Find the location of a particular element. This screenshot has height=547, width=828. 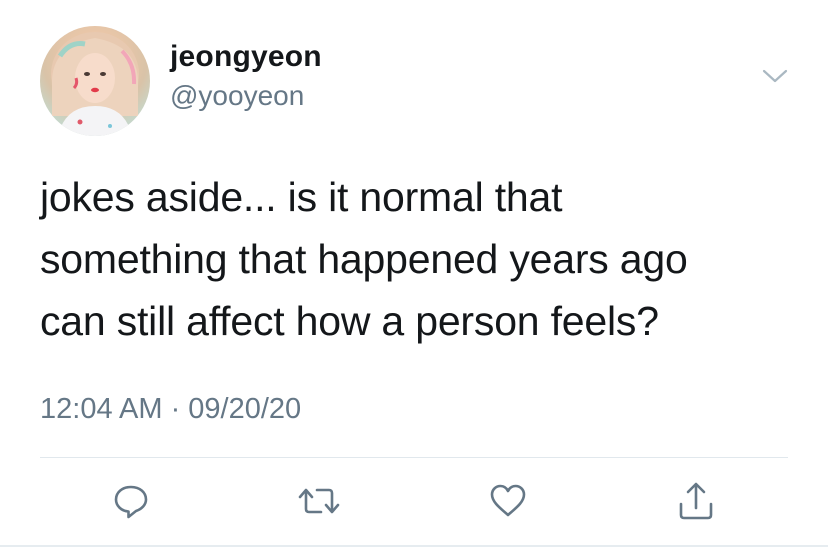

tweet-menu-button is located at coordinates (775, 76).